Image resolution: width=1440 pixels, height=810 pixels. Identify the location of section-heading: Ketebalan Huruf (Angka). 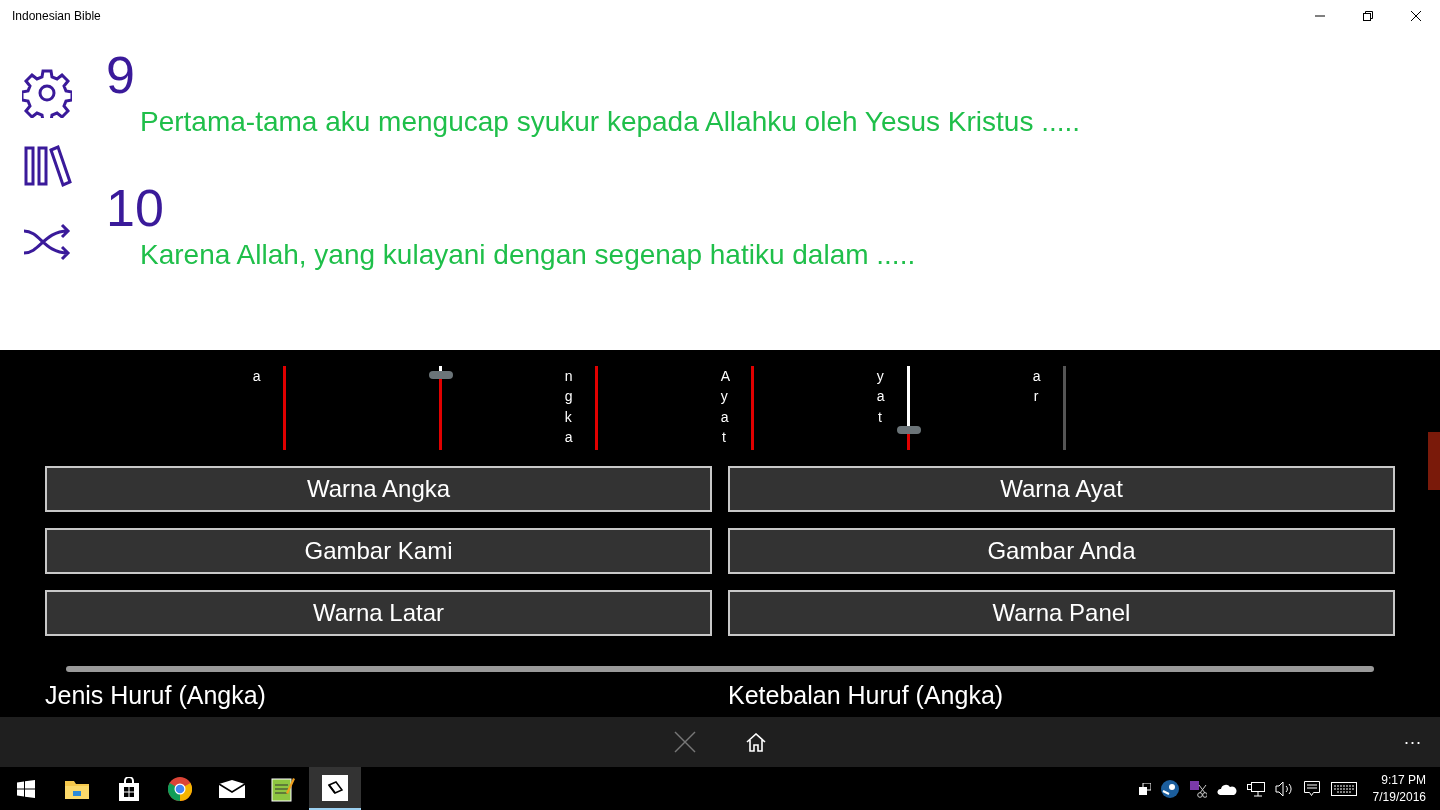
(866, 695).